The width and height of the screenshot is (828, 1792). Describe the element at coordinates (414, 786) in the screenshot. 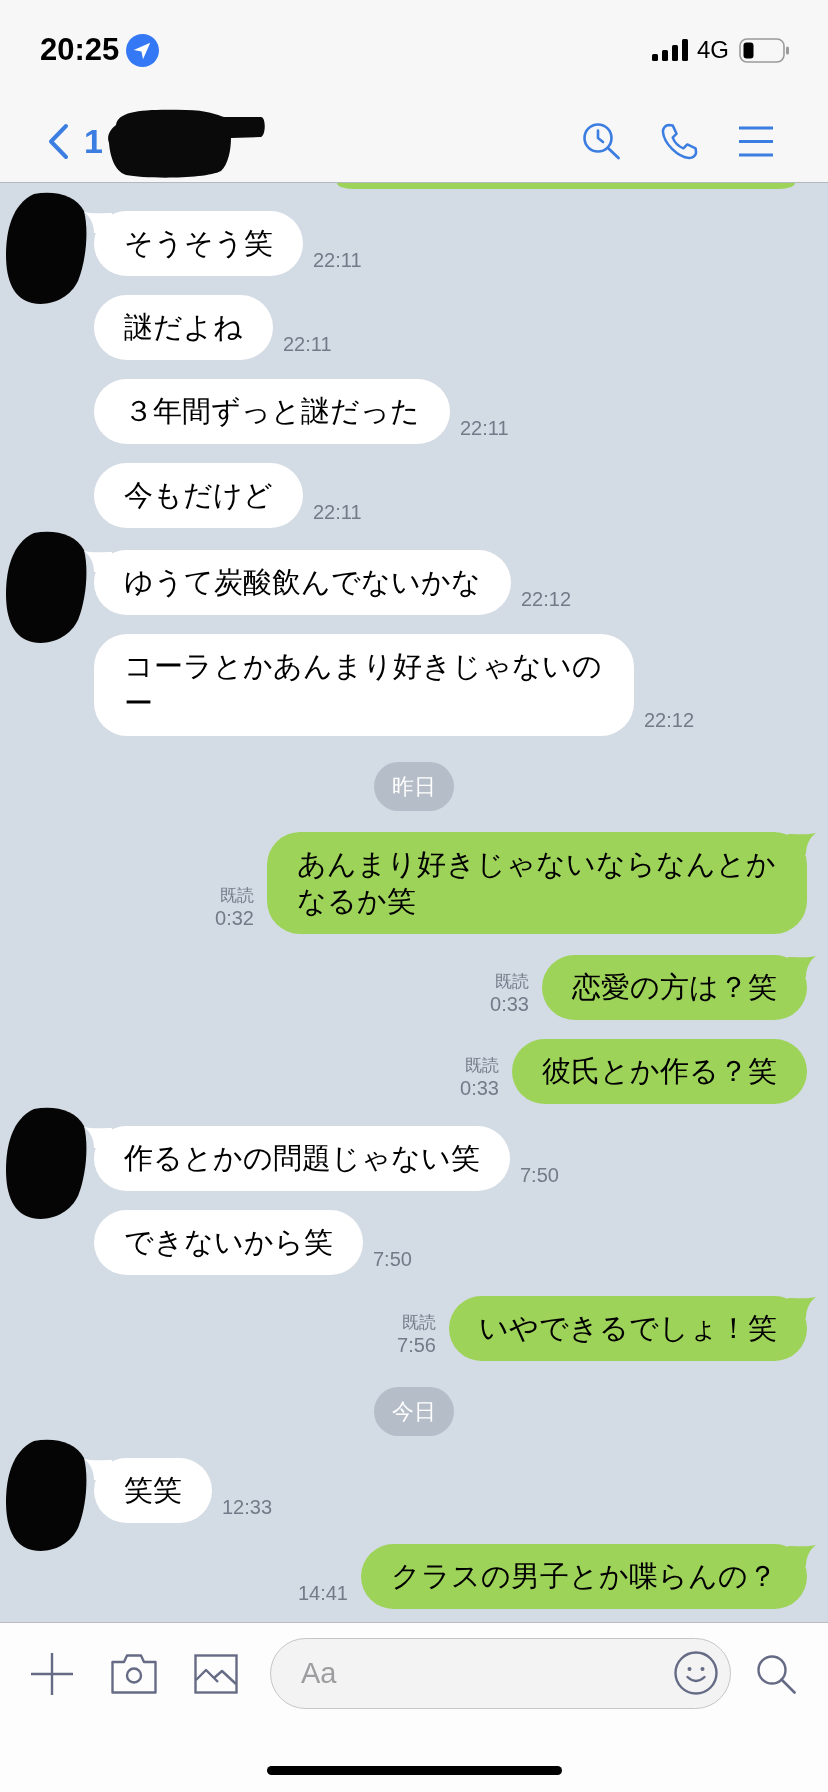

I see `date-label: 昨日` at that location.